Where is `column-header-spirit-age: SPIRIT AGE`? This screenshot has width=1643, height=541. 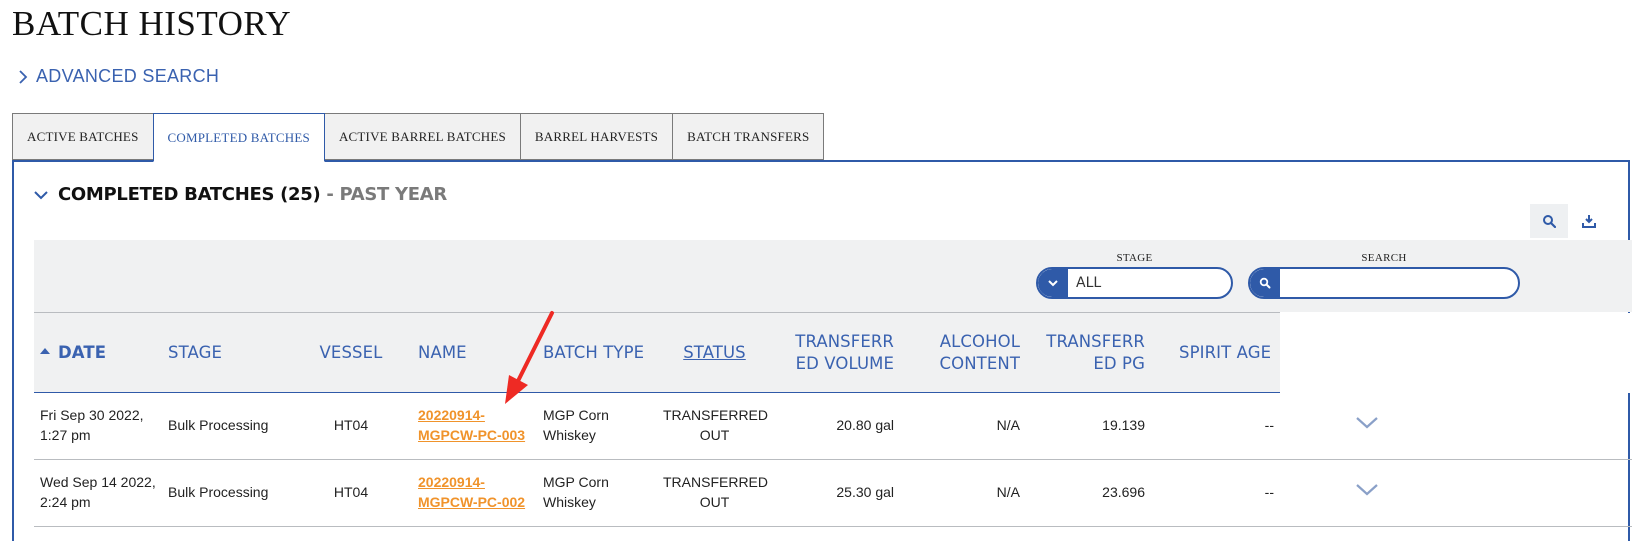
column-header-spirit-age: SPIRIT AGE is located at coordinates (1215, 352).